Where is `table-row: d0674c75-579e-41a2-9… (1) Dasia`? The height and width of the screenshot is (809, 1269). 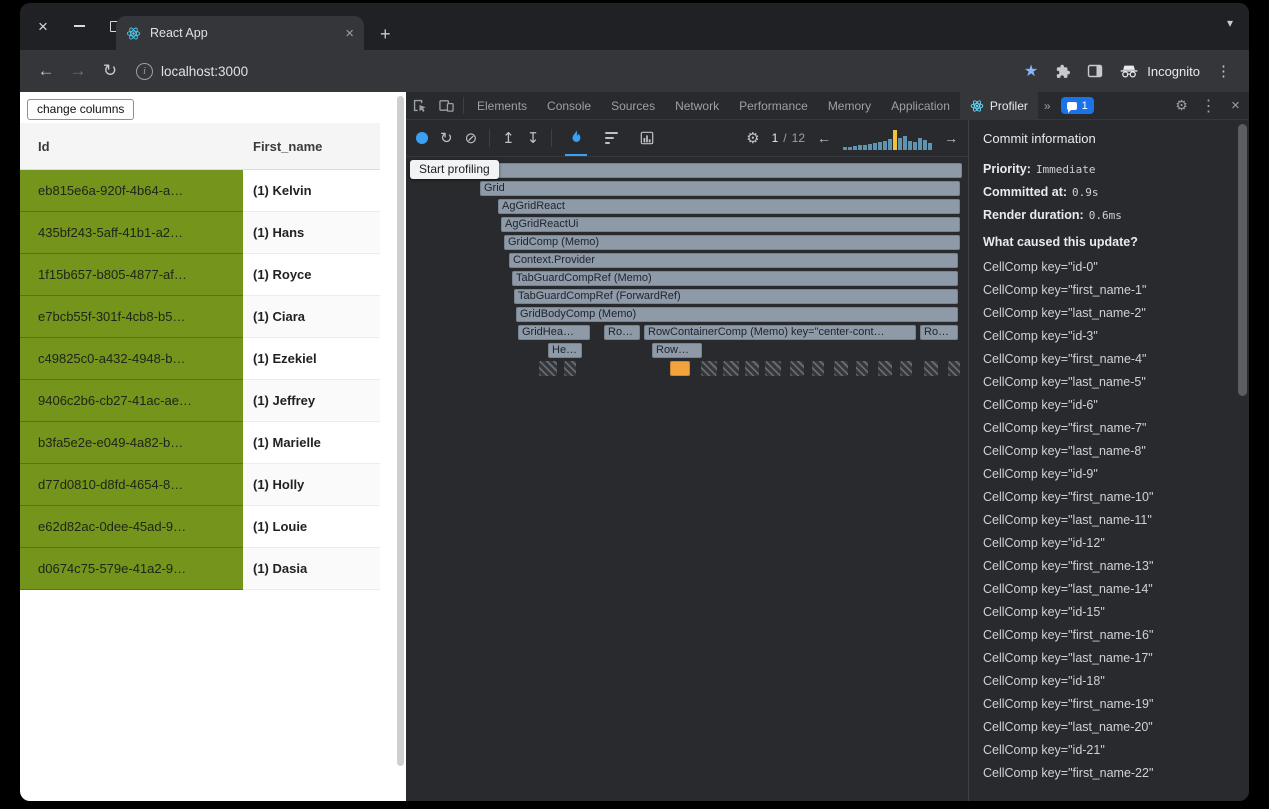 table-row: d0674c75-579e-41a2-9… (1) Dasia is located at coordinates (200, 568).